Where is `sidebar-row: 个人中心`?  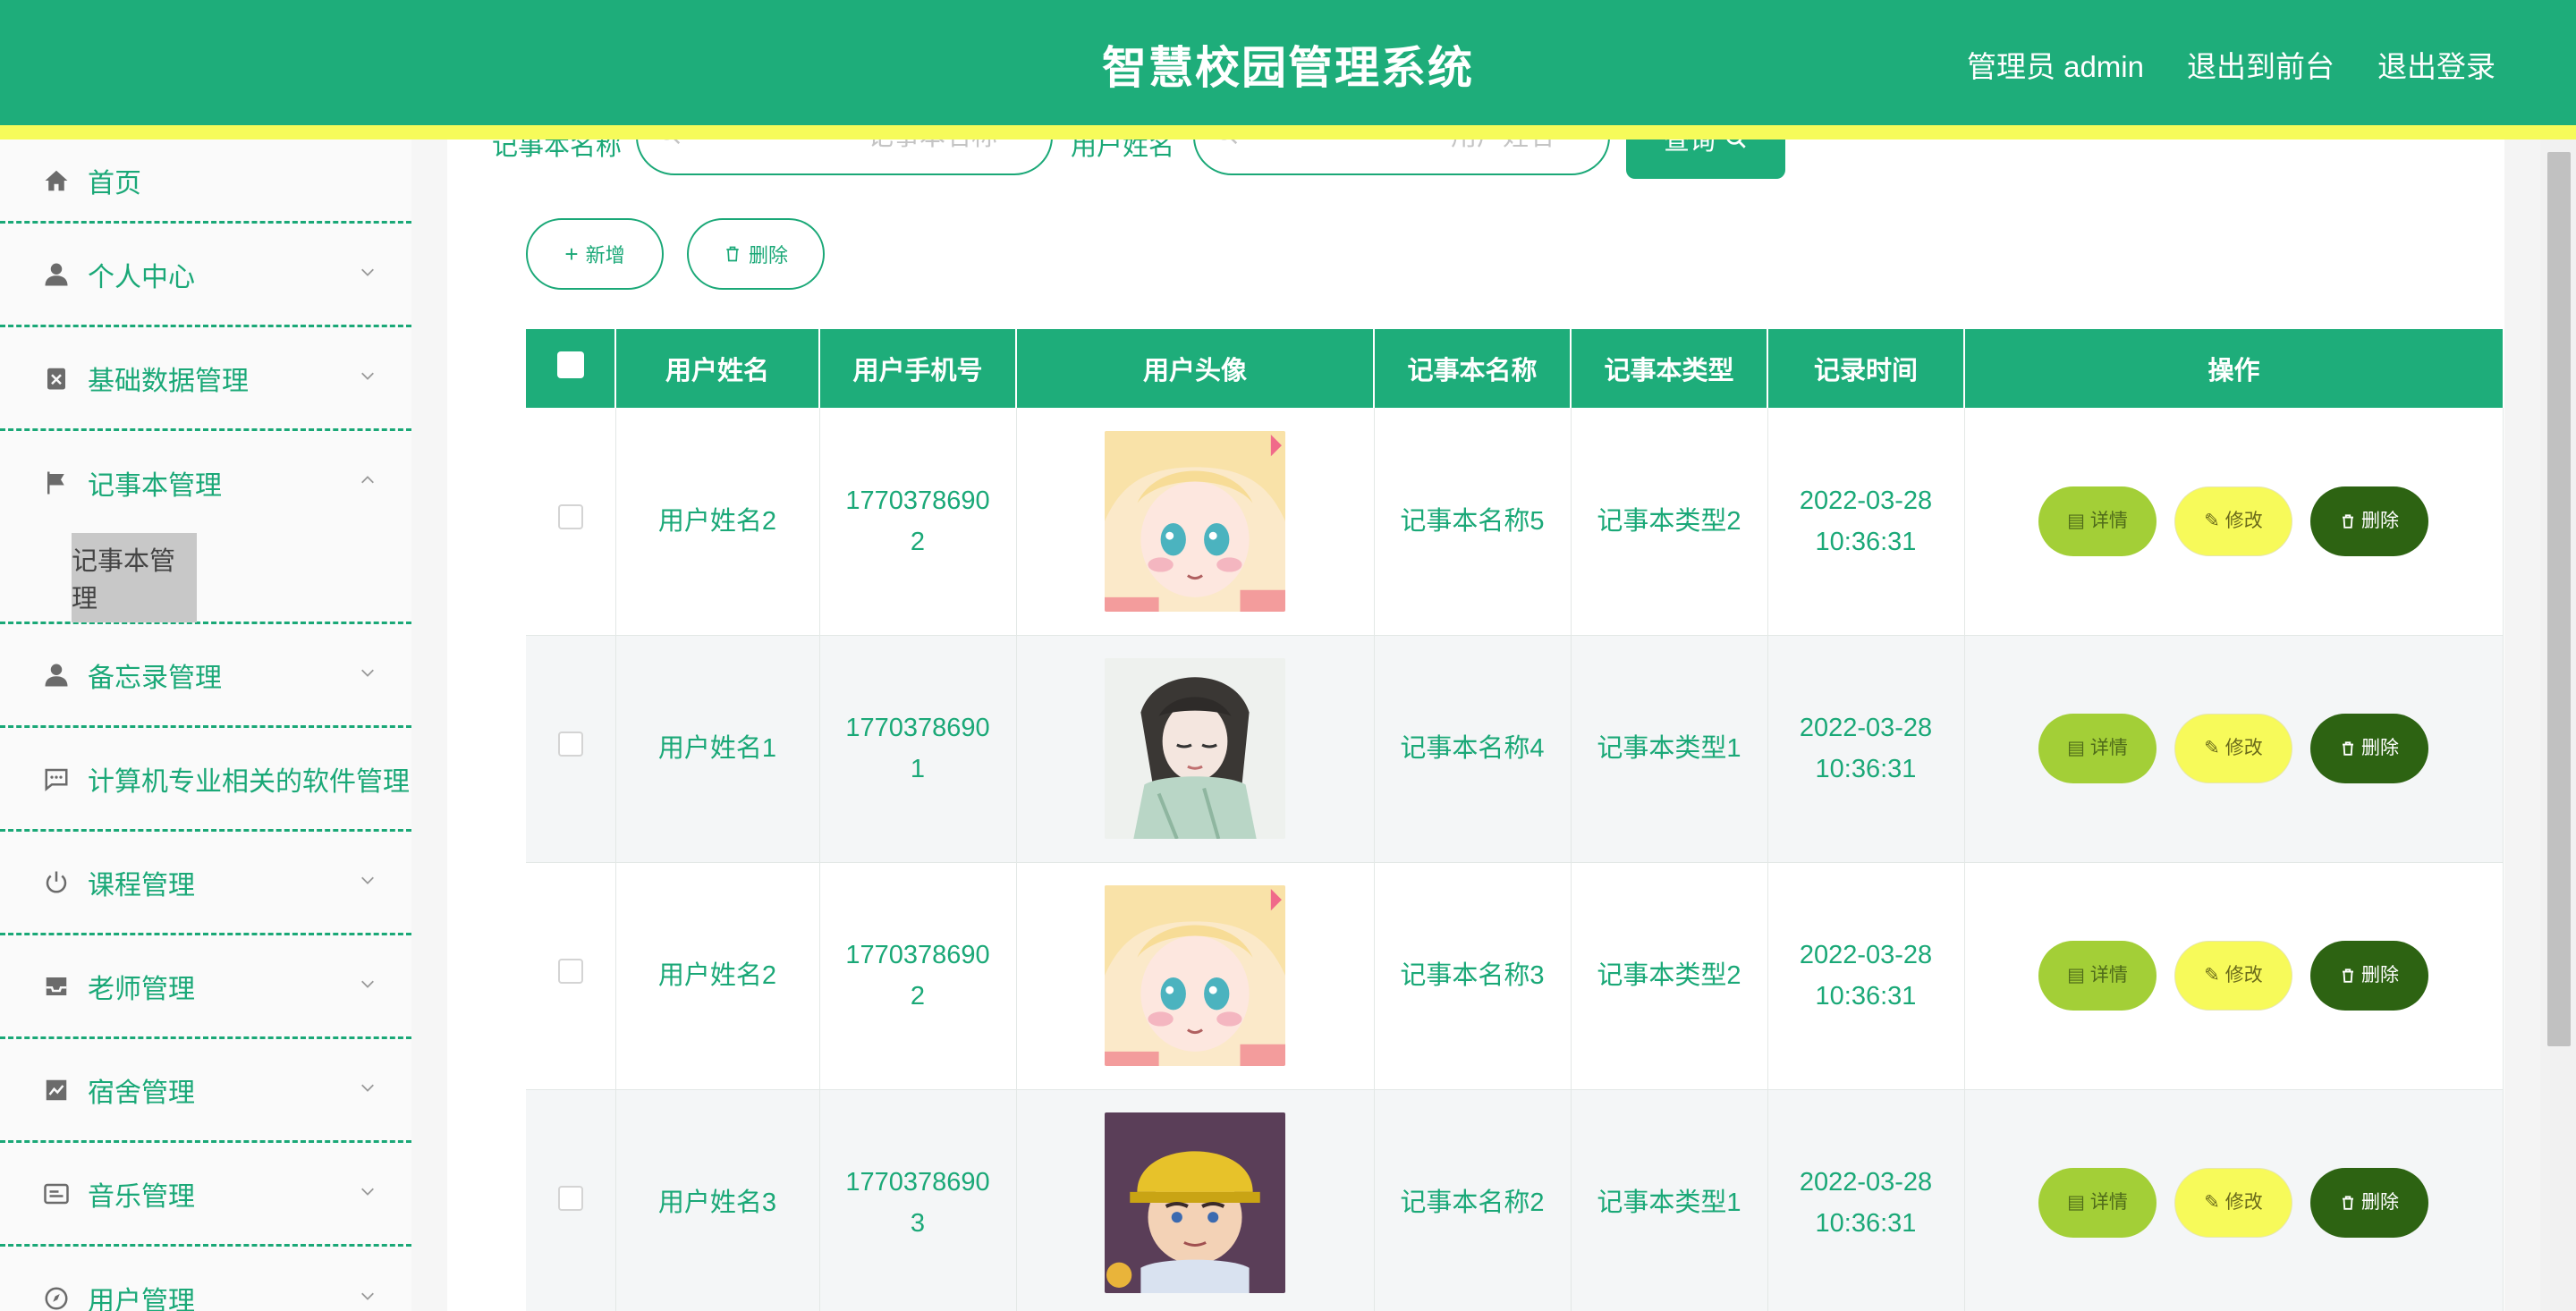
sidebar-row: 个人中心 is located at coordinates (209, 274).